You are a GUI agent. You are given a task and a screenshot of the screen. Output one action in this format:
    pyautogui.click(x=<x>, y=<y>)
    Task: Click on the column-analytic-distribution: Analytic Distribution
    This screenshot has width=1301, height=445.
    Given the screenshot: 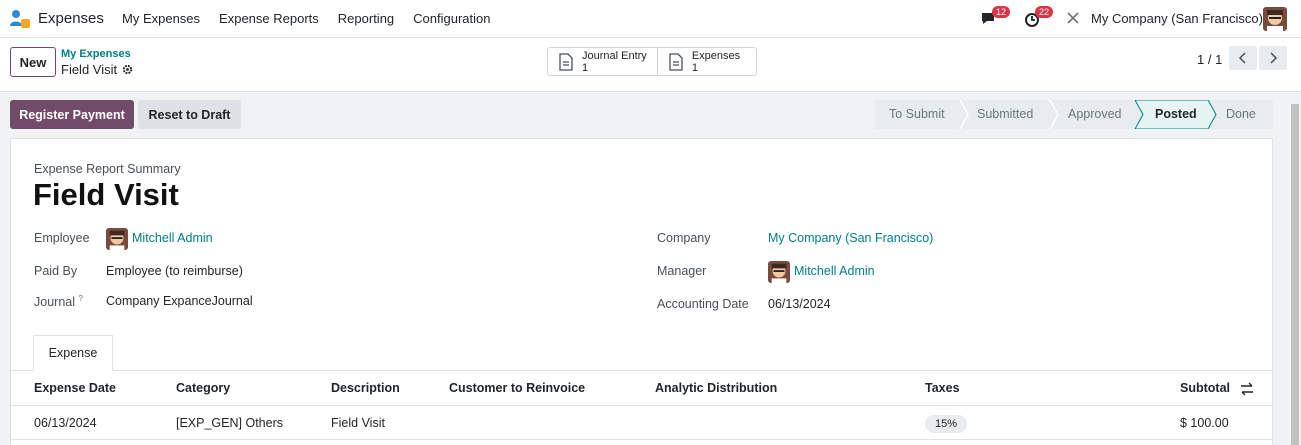 What is the action you would take?
    pyautogui.click(x=716, y=388)
    